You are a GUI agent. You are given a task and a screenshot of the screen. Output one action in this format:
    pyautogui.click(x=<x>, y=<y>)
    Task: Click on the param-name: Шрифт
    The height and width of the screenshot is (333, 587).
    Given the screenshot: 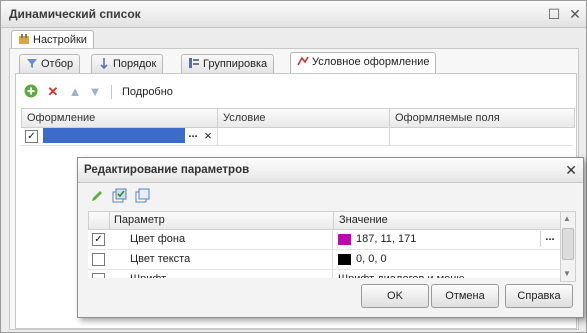 What is the action you would take?
    pyautogui.click(x=148, y=274)
    